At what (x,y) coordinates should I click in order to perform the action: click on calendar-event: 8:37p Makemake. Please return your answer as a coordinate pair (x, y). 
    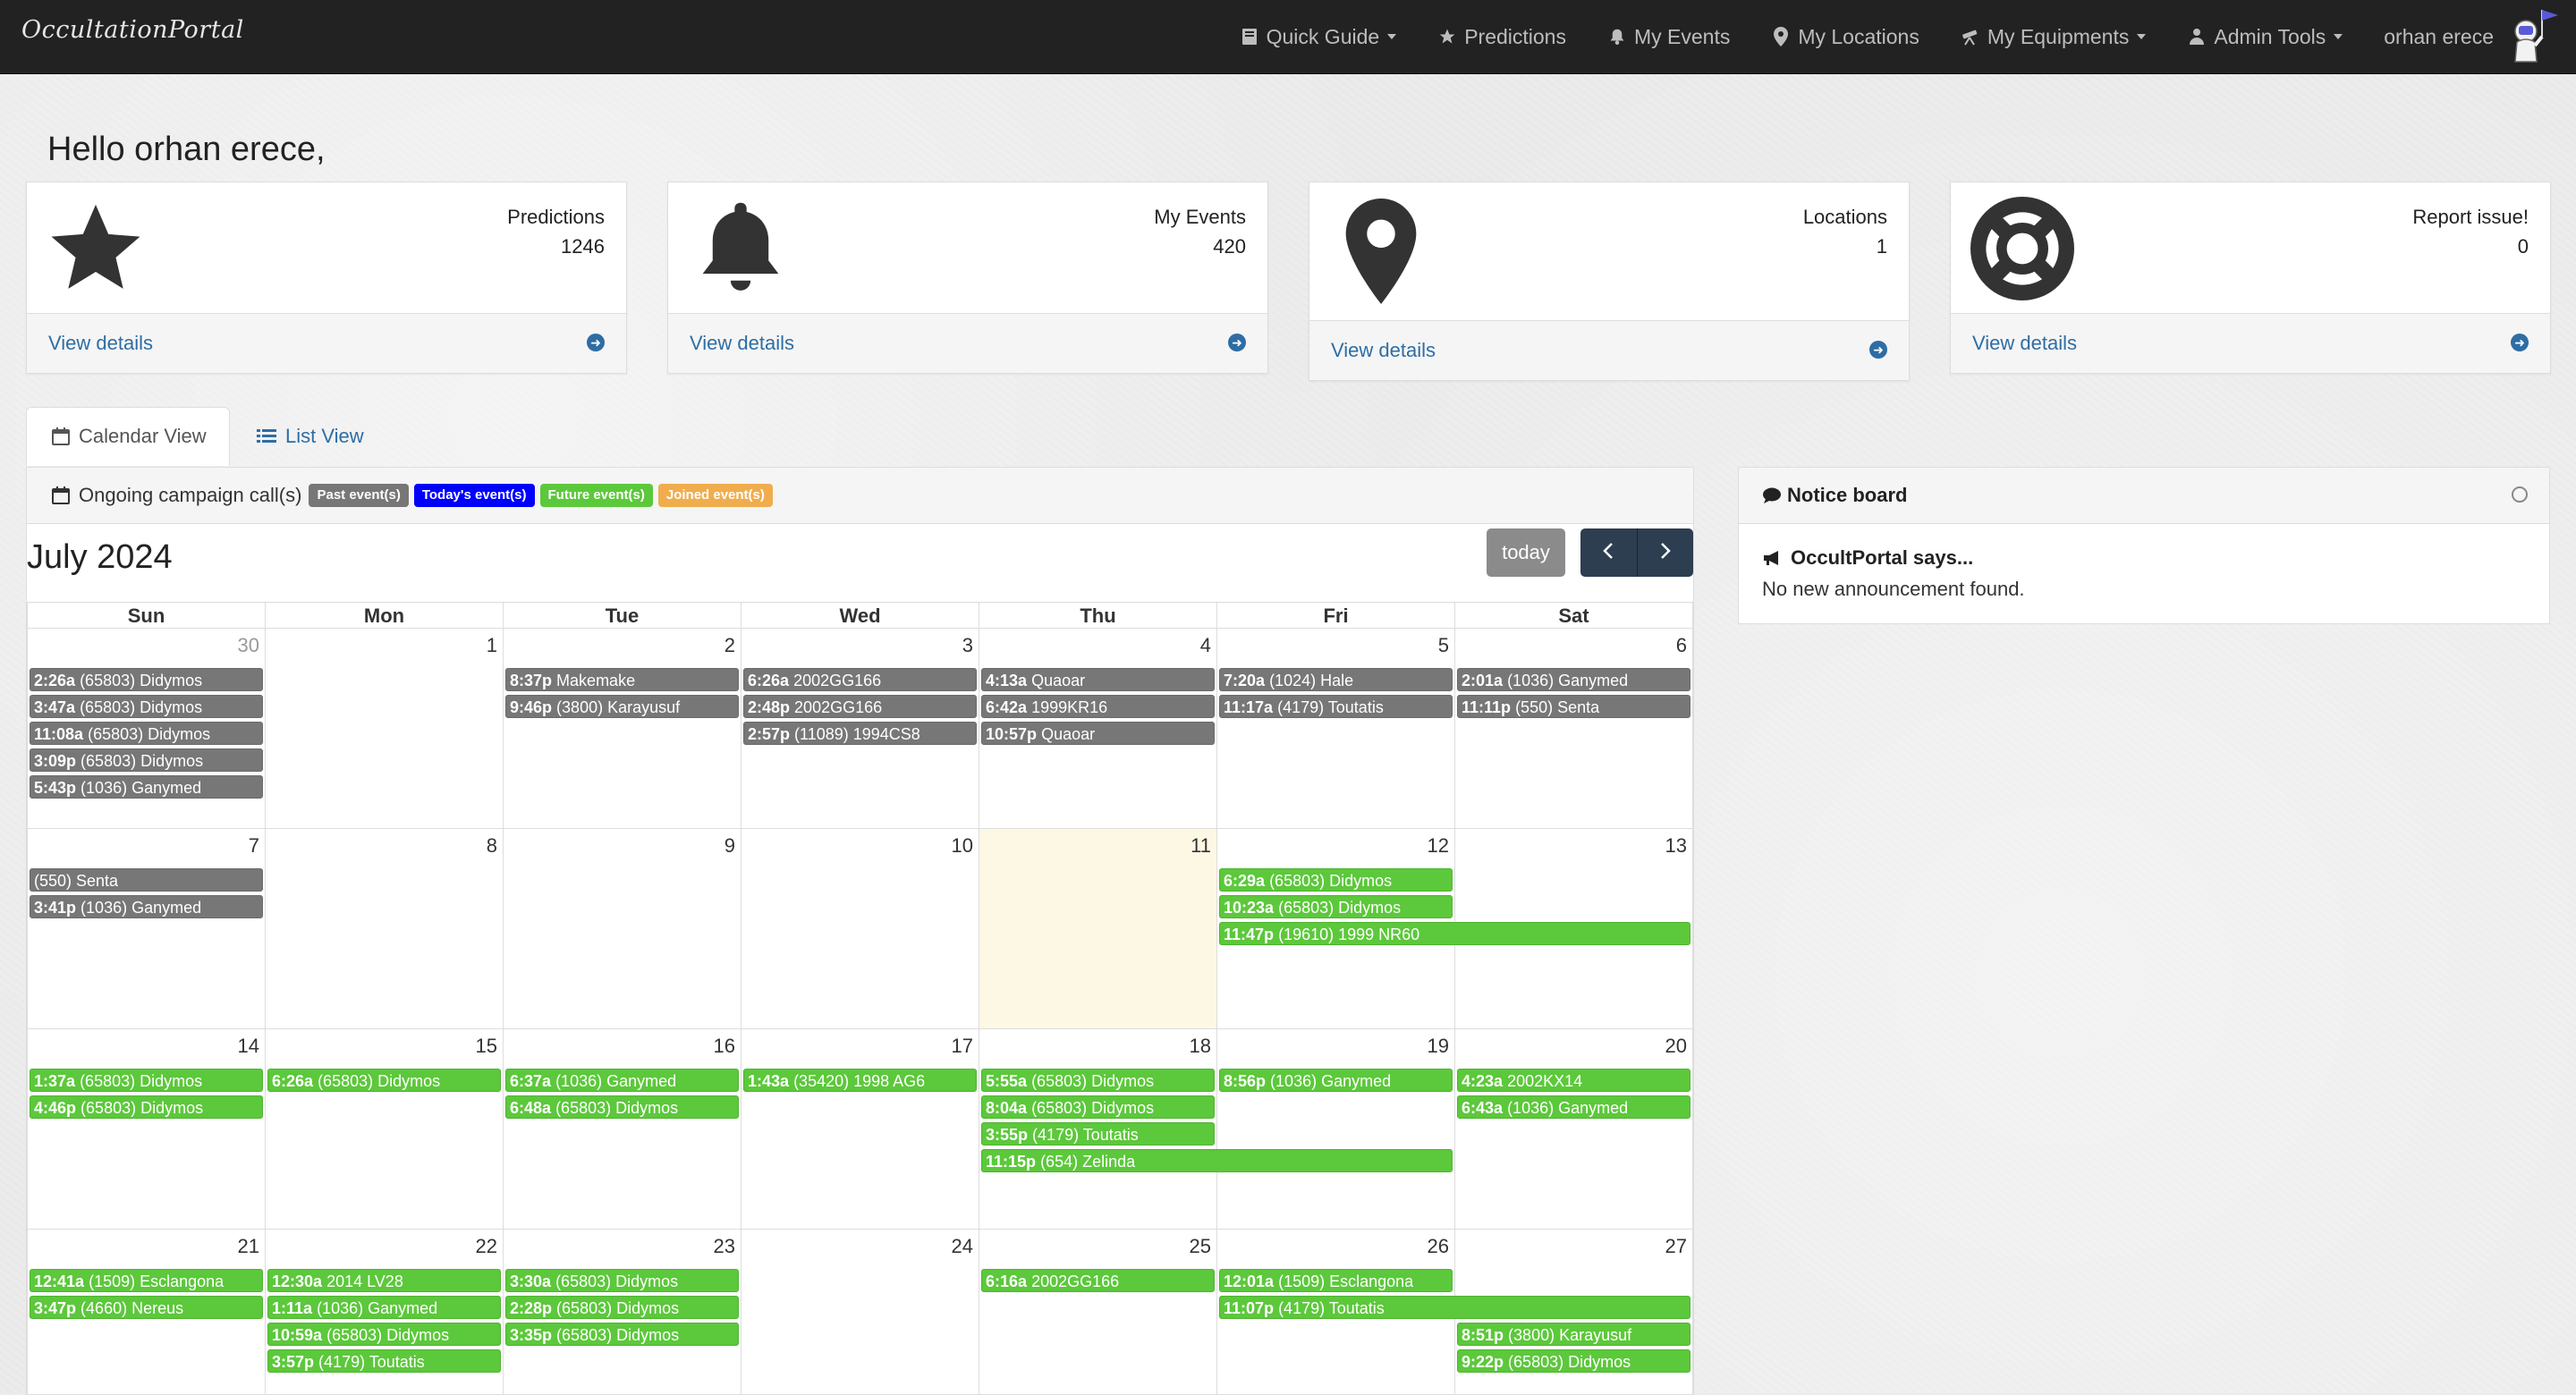
    Looking at the image, I should click on (622, 679).